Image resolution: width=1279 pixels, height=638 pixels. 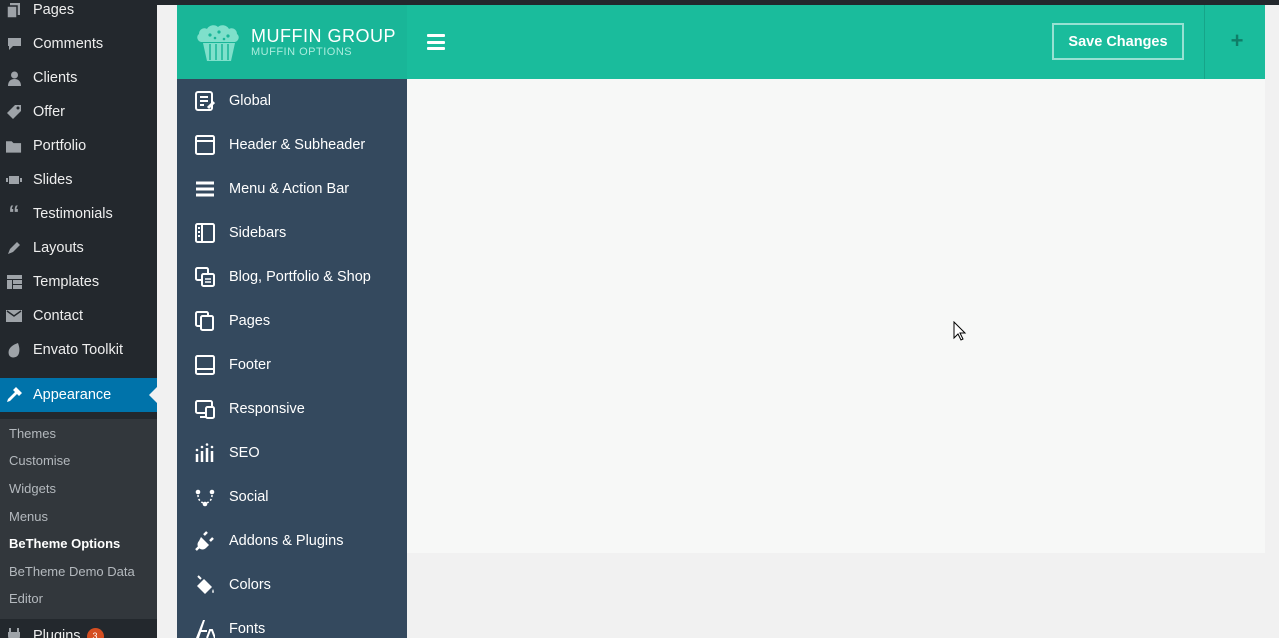 I want to click on nav-item-seo: SEO, so click(x=292, y=453).